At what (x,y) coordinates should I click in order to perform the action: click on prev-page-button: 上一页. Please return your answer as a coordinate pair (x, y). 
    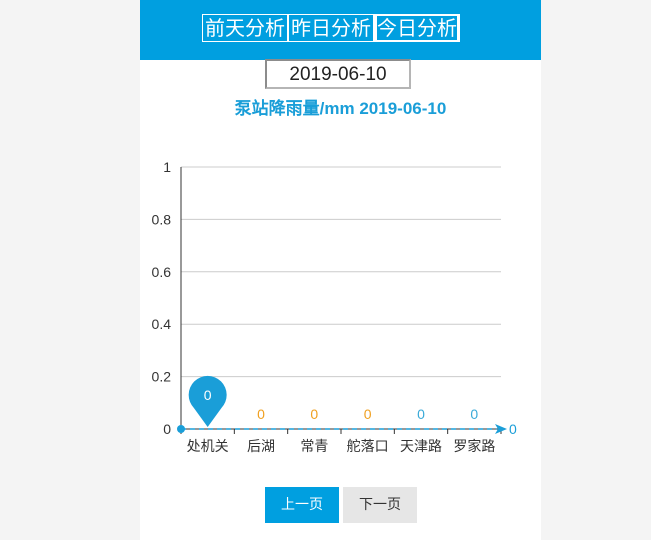
    Looking at the image, I should click on (302, 505).